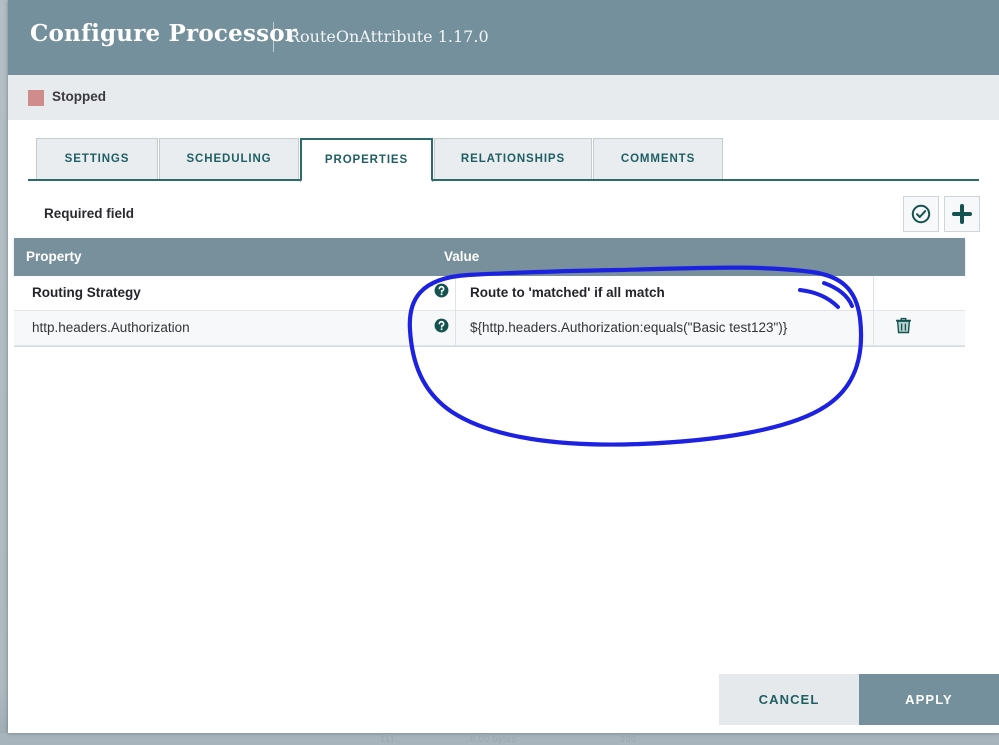 The image size is (999, 745). I want to click on tab-settings-label: SETTINGS, so click(97, 159).